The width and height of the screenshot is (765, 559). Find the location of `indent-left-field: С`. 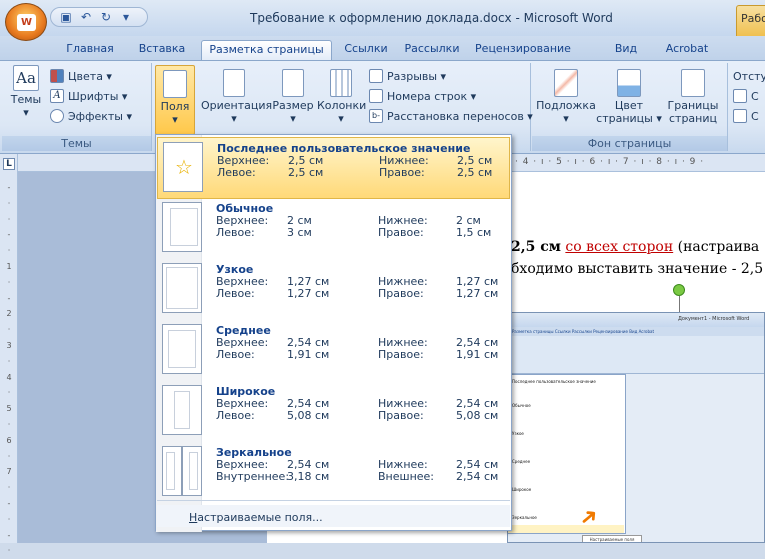

indent-left-field: С is located at coordinates (746, 96).